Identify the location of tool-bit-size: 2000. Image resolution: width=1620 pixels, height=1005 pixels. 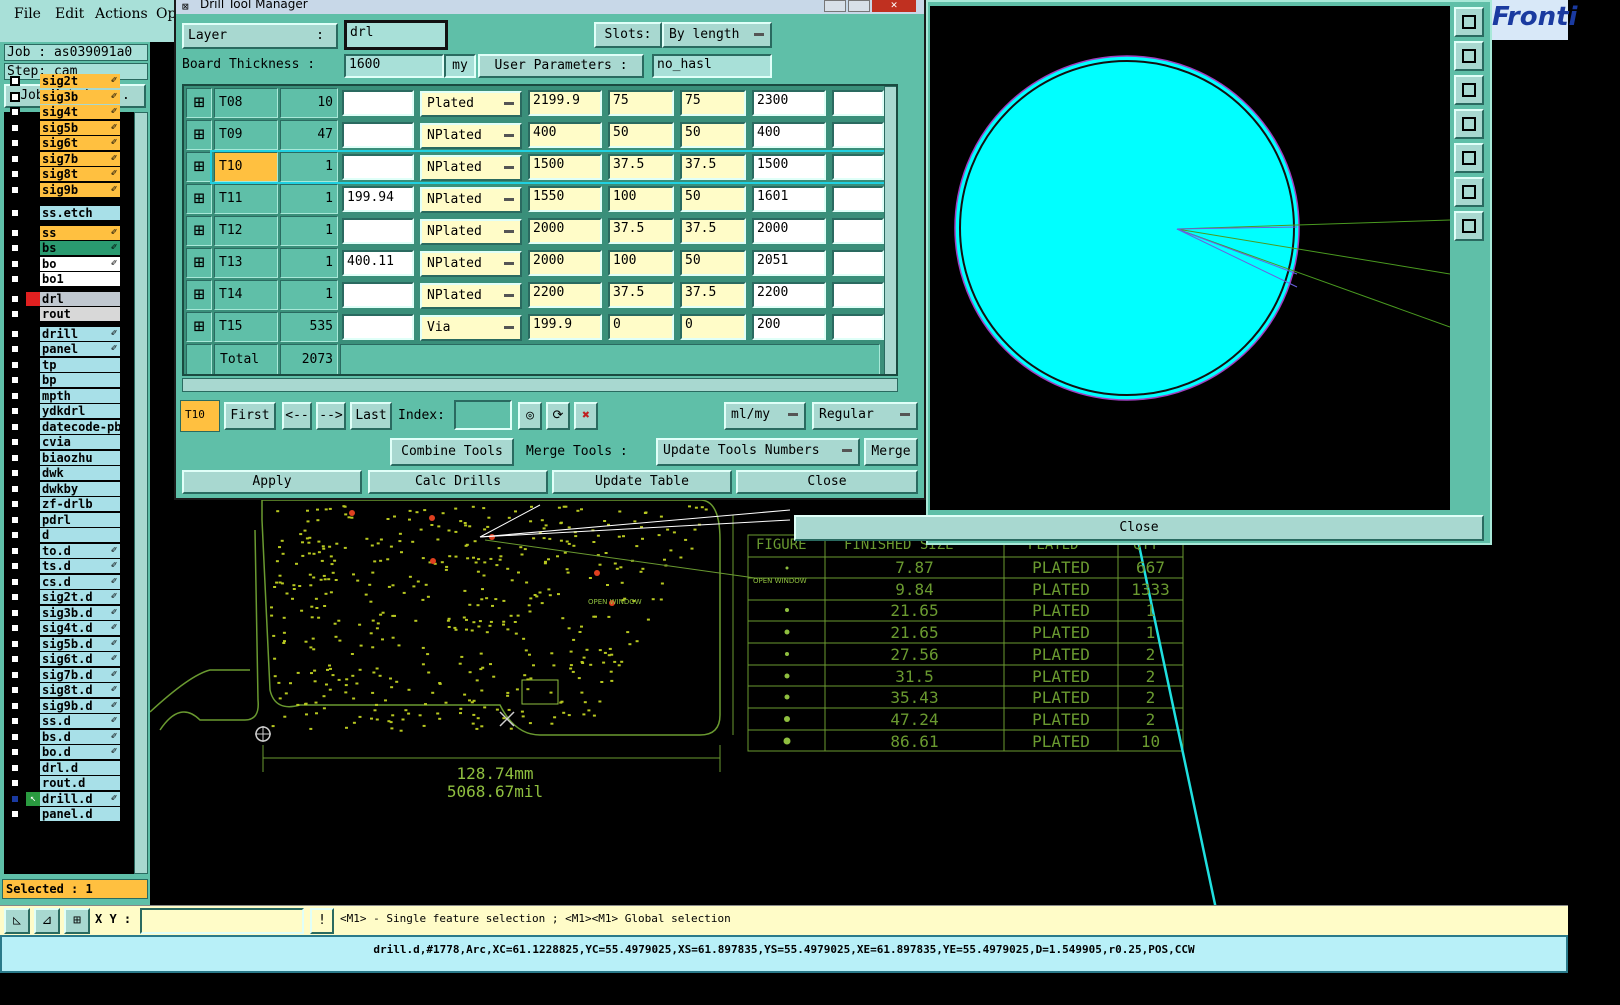
(789, 231).